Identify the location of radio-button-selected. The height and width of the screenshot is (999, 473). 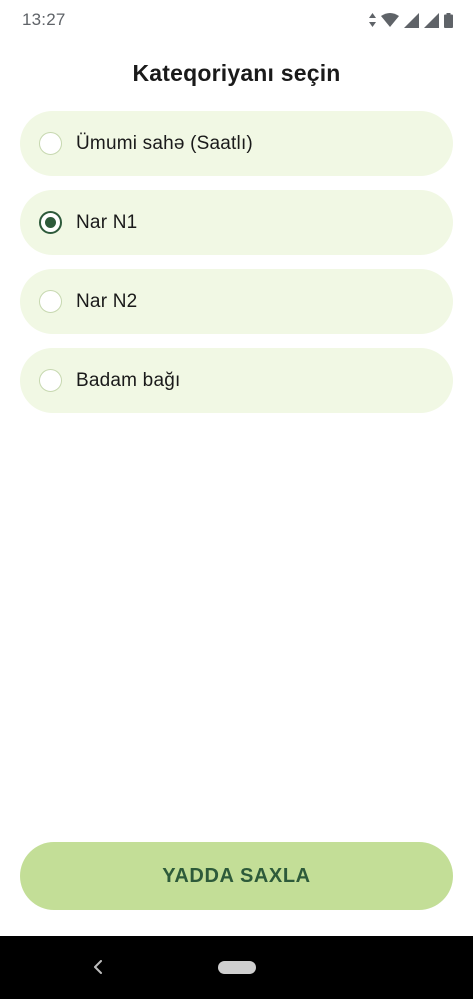
(50, 222).